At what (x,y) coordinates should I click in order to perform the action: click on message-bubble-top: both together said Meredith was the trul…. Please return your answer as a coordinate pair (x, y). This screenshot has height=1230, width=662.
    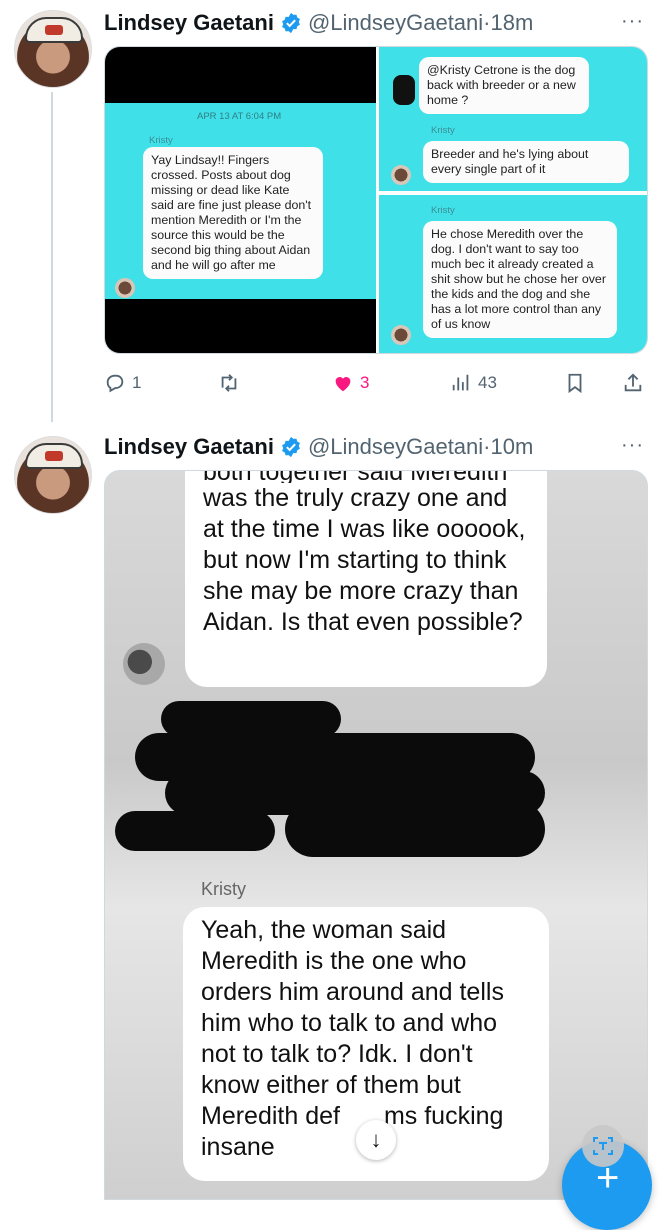
    Looking at the image, I should click on (366, 579).